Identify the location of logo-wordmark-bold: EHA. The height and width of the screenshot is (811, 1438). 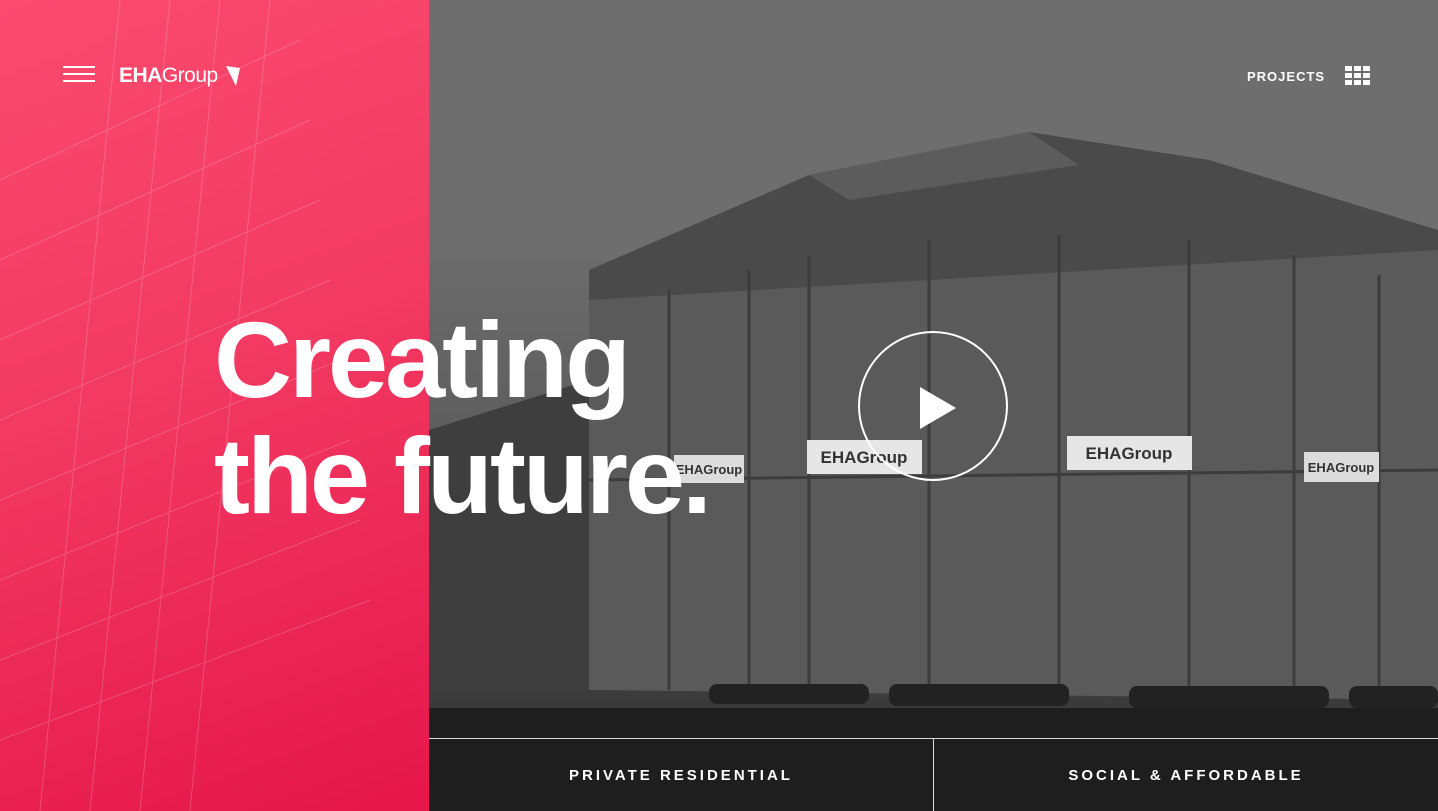
(140, 75).